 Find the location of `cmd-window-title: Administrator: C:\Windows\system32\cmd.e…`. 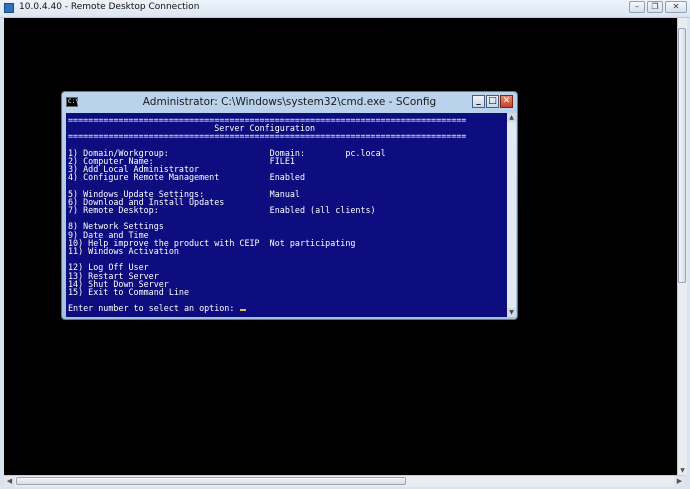

cmd-window-title: Administrator: C:\Windows\system32\cmd.e… is located at coordinates (289, 102).